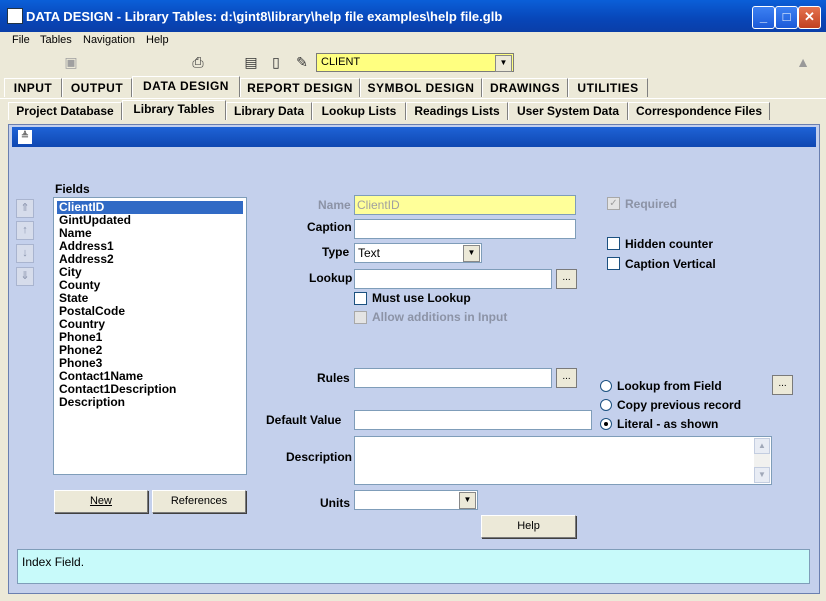 This screenshot has width=826, height=601. I want to click on tab-data-design: DATA DESIGN, so click(186, 86).